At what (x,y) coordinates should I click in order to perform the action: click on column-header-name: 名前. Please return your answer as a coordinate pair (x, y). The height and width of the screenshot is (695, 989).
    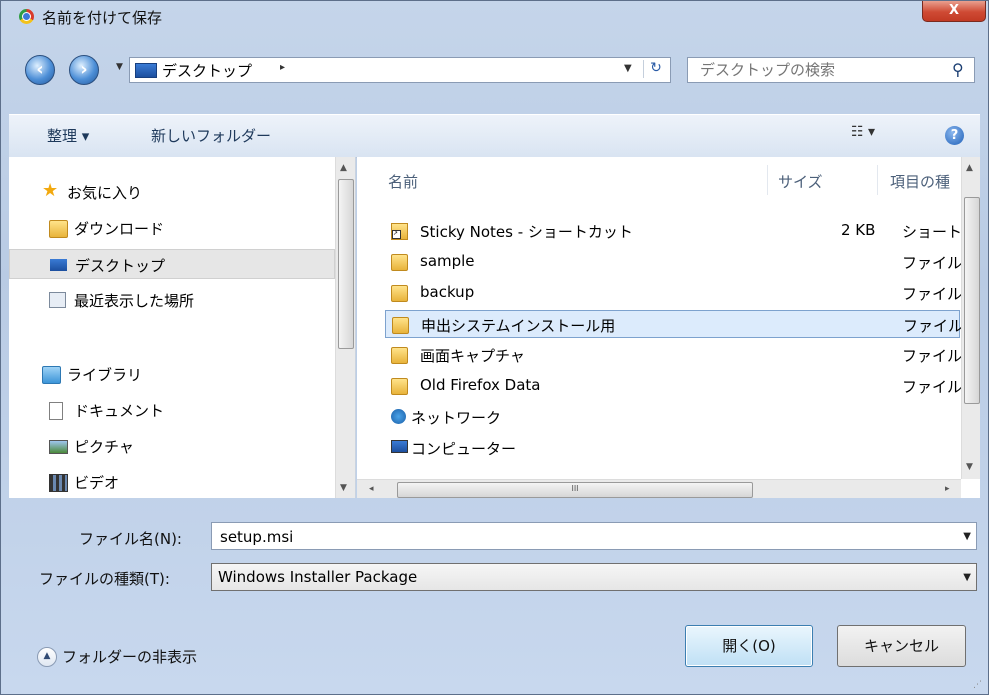
    Looking at the image, I should click on (403, 181).